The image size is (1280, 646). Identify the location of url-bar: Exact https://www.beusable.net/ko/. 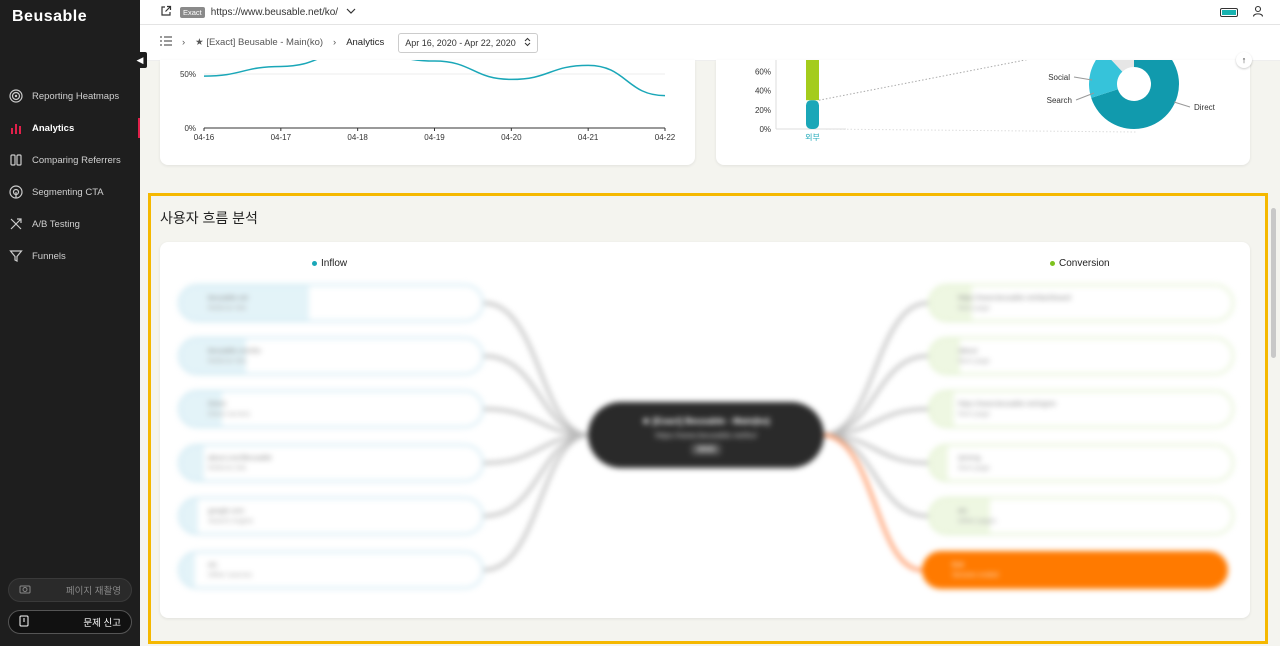
(710, 12).